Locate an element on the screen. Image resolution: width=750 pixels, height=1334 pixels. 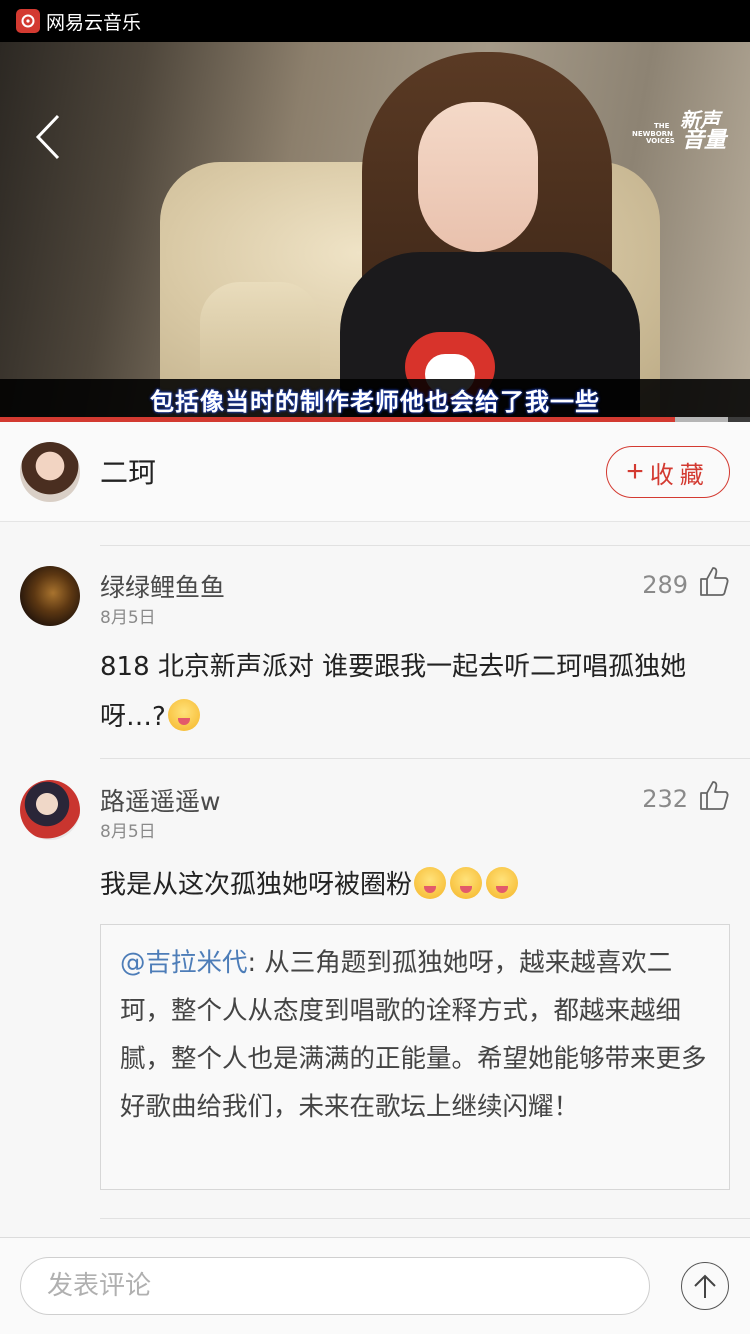
comment-text: 我是从这次孤独她呀被圈粉 is located at coordinates (415, 885).